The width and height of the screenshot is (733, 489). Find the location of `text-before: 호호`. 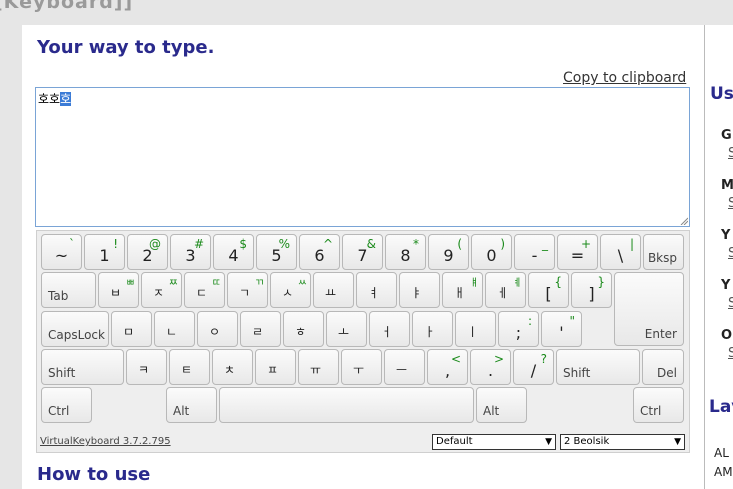

text-before: 호호 is located at coordinates (49, 99).